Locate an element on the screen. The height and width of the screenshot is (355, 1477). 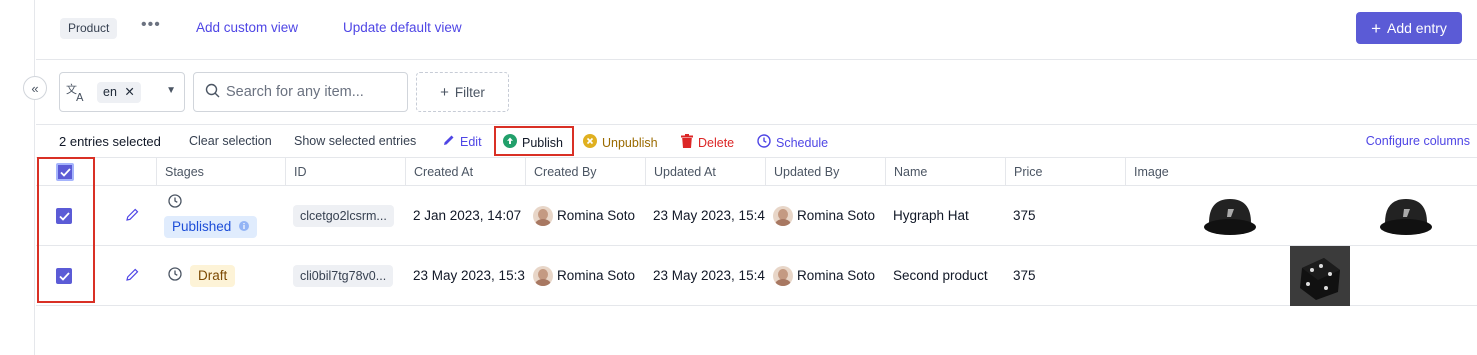
info-icon is located at coordinates (244, 226).